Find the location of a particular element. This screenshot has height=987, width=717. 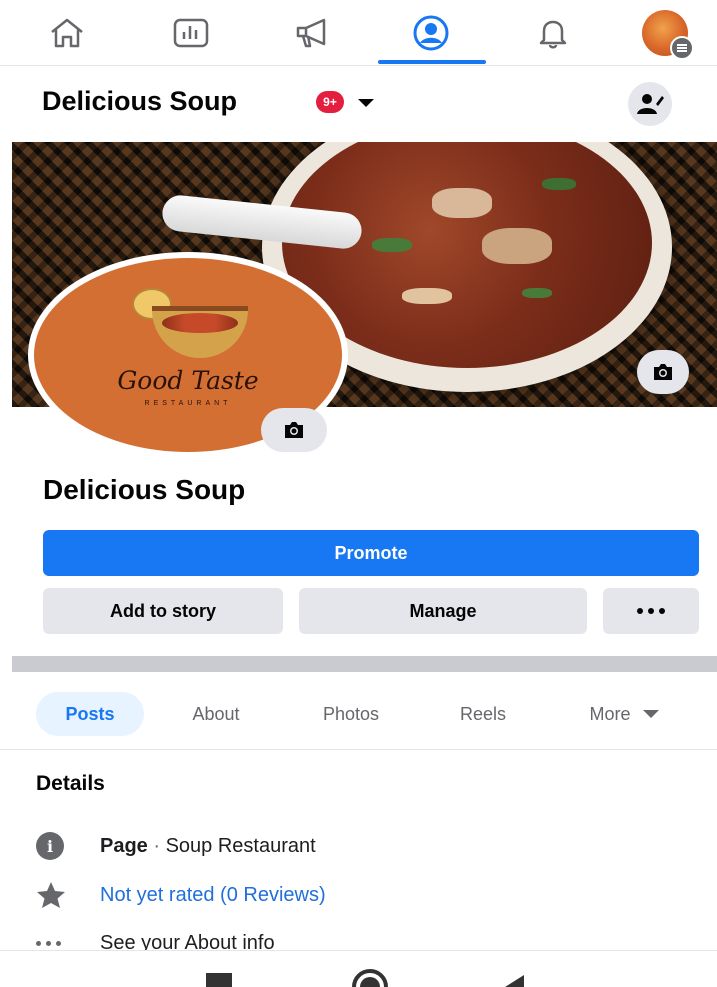

page-switcher-title: Delicious Soup is located at coordinates (139, 101).